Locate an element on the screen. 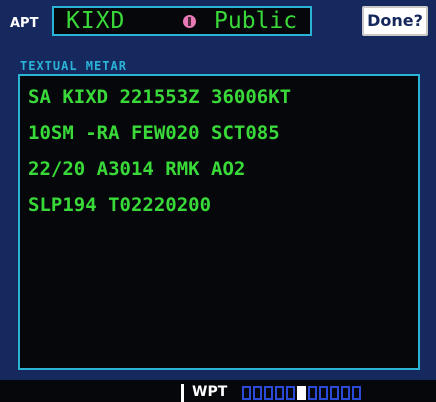  page-group-label: WPT is located at coordinates (210, 392).